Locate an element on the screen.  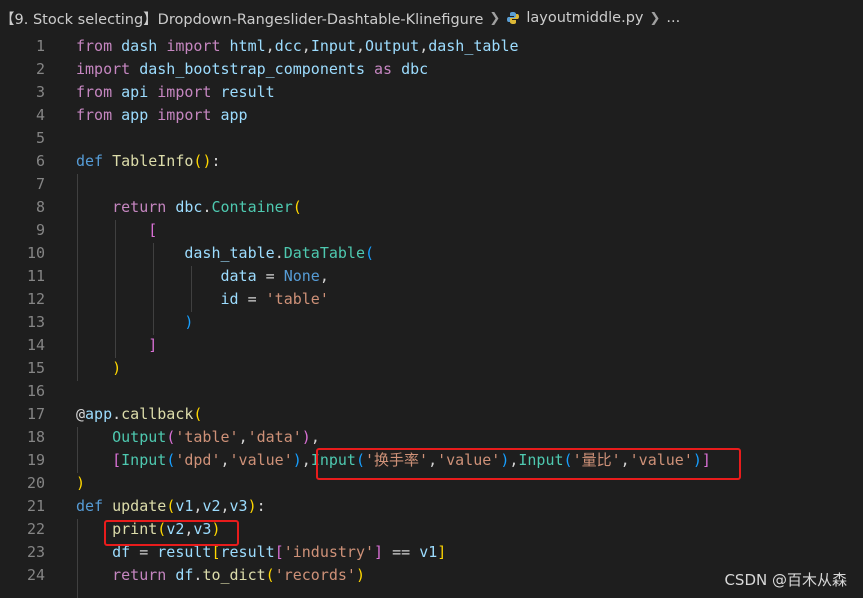
code-line: 16 is located at coordinates (431, 391).